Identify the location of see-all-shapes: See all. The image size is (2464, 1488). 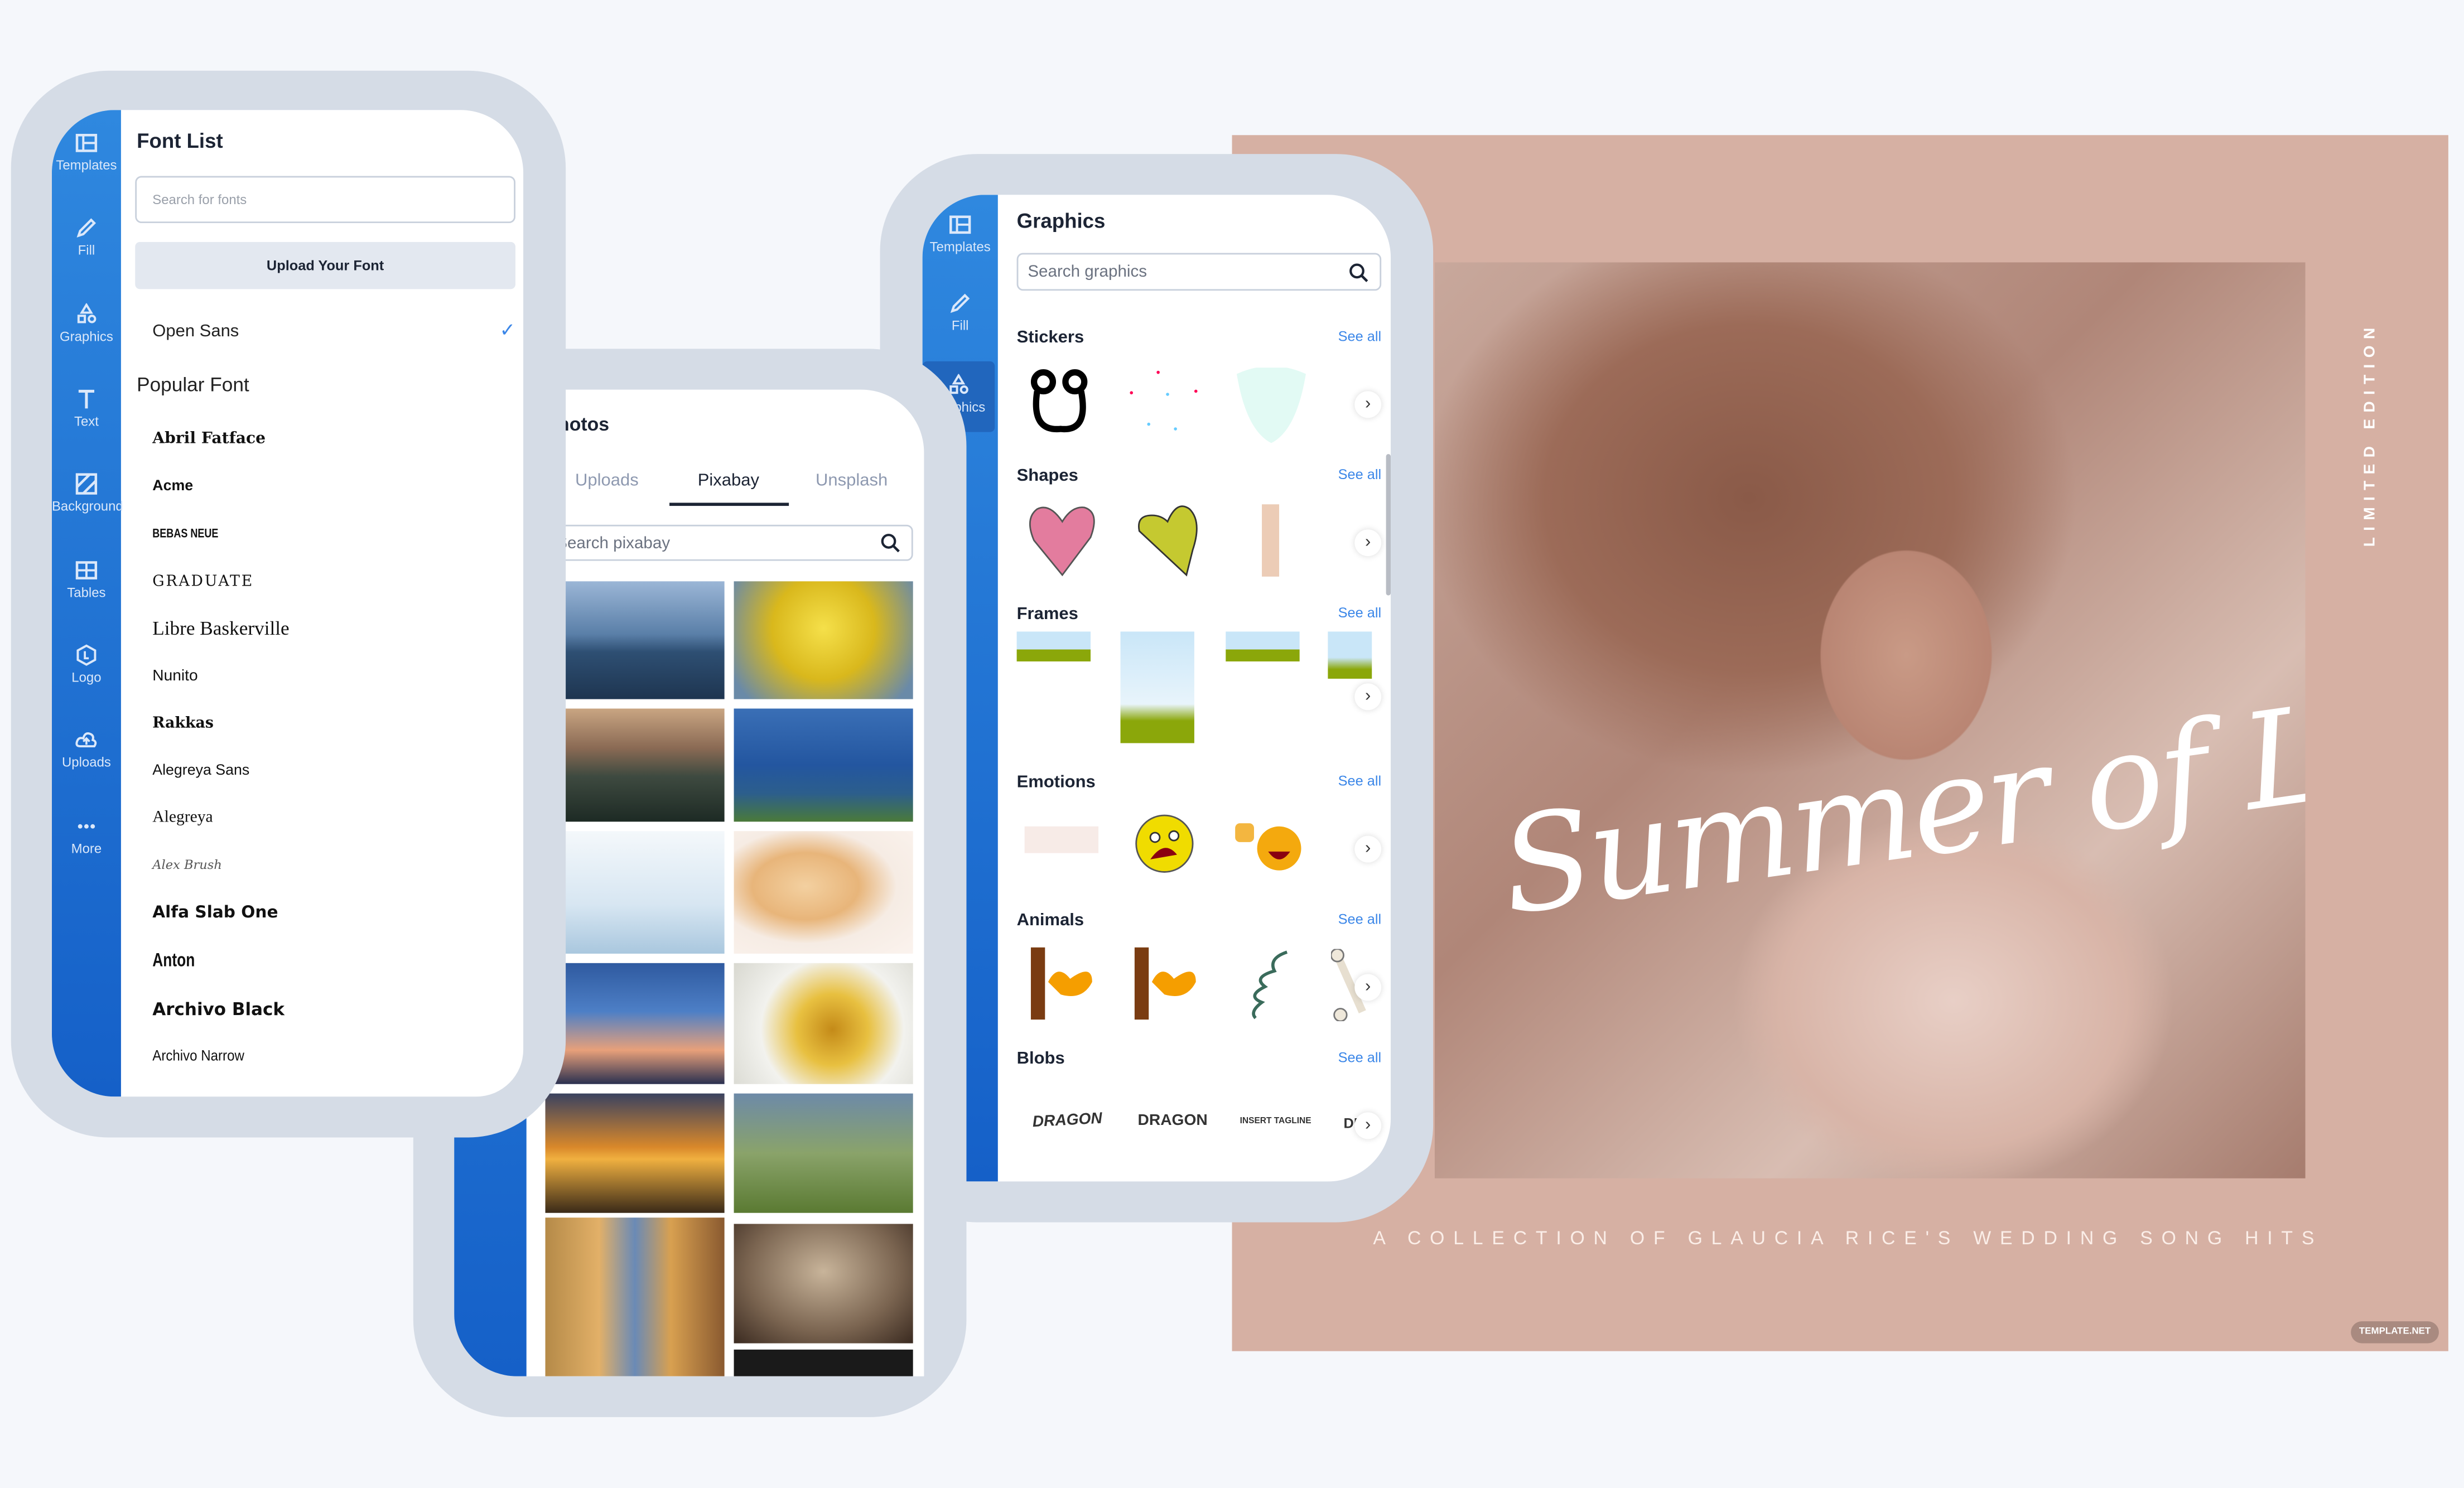
(1360, 474).